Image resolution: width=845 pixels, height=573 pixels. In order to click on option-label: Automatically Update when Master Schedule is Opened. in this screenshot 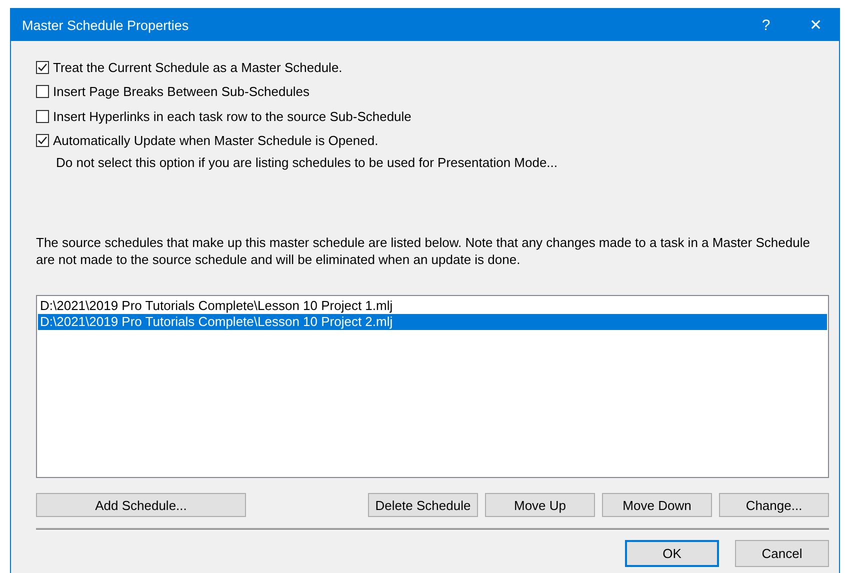, I will do `click(215, 140)`.